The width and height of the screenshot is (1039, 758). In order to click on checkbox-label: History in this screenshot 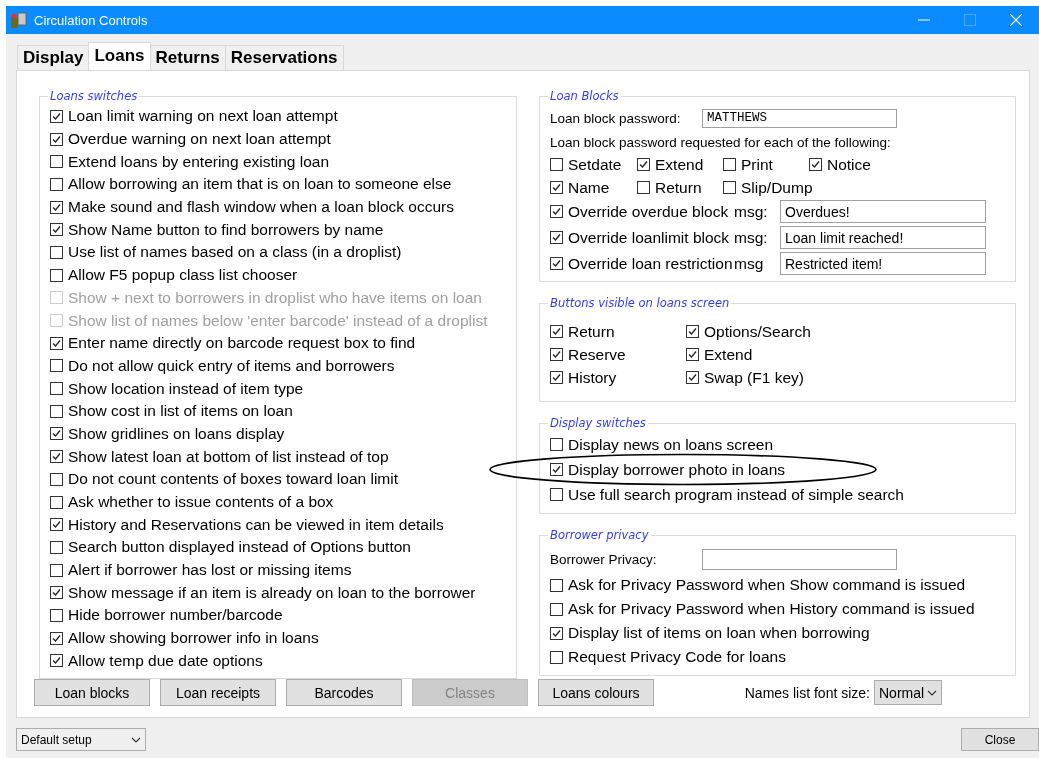, I will do `click(592, 377)`.